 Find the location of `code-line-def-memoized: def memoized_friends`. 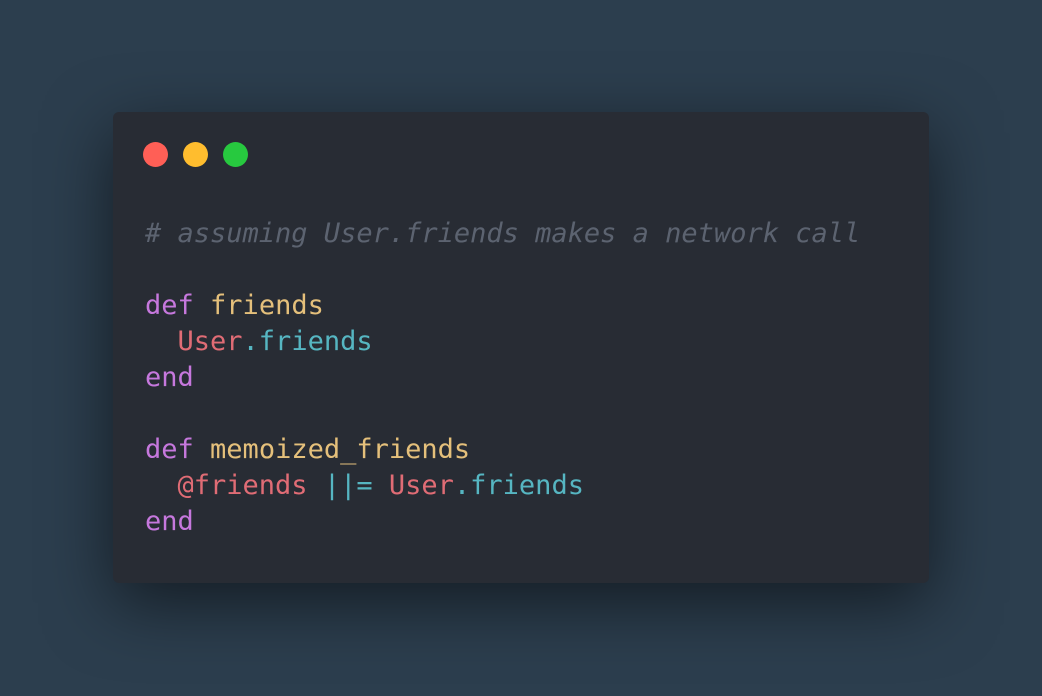

code-line-def-memoized: def memoized_friends is located at coordinates (502, 450).